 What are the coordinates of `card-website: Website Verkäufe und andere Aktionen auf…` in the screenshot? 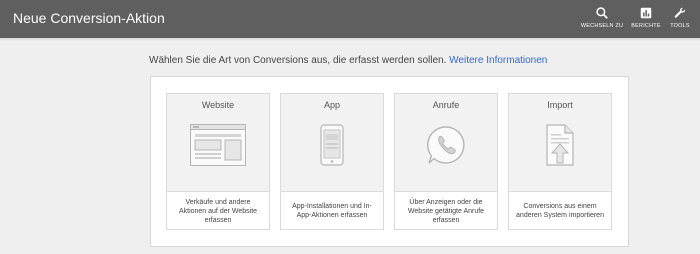 It's located at (218, 161).